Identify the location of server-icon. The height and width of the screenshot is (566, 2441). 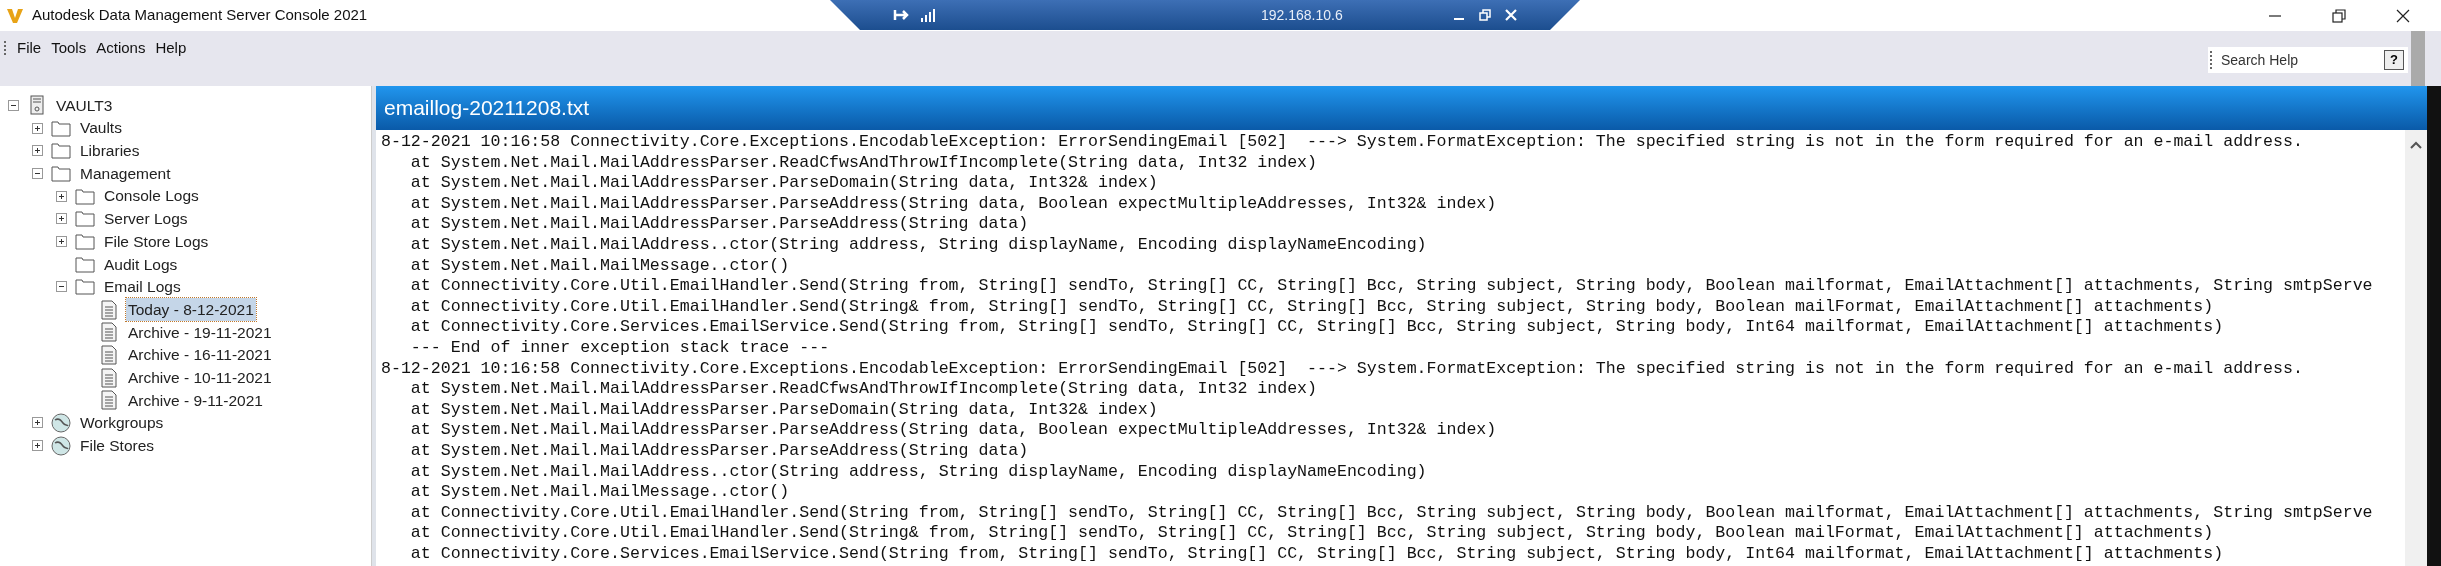
(37, 105).